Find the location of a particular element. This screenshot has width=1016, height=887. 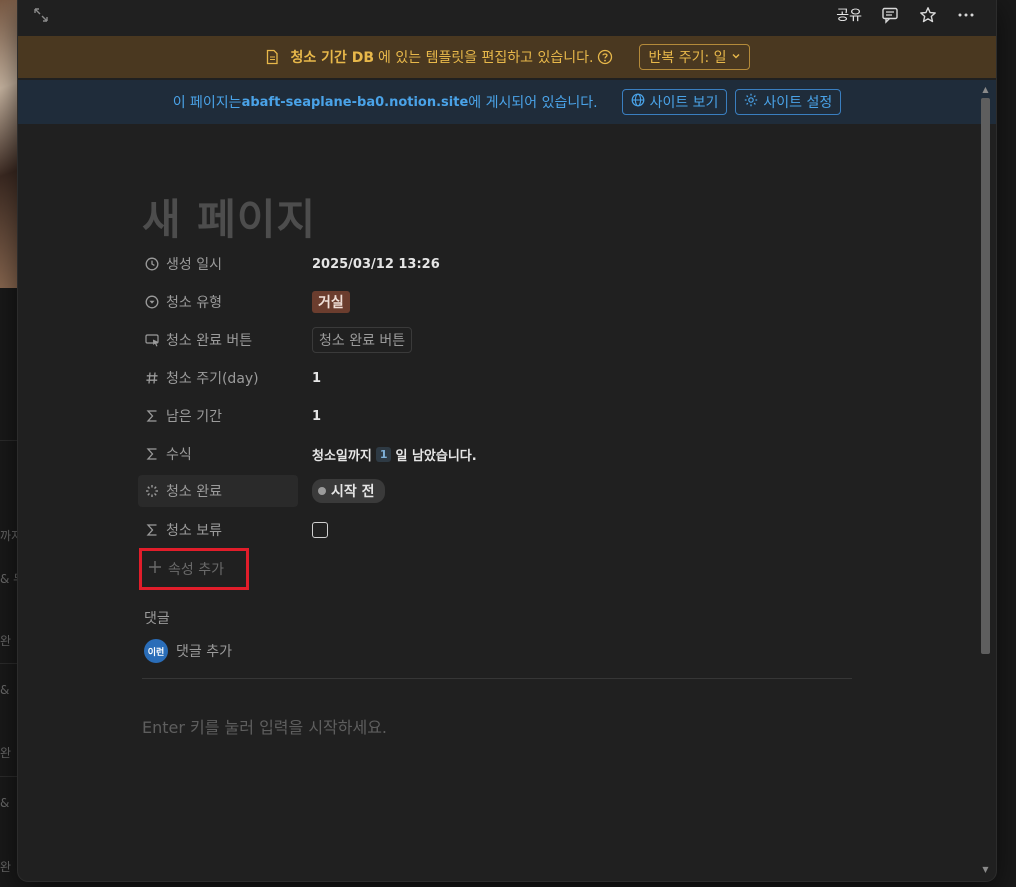

complete-cleaning-button: 청소 완료 버튼 is located at coordinates (362, 340).